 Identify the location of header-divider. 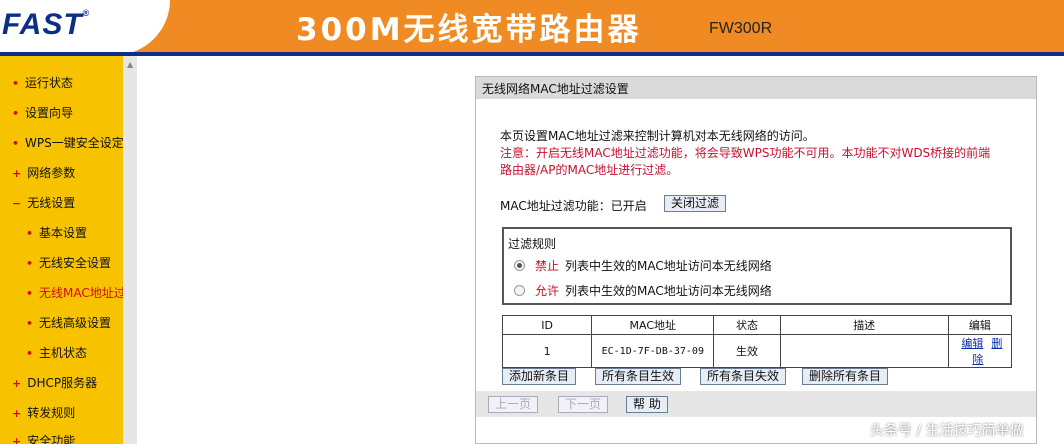
(532, 54).